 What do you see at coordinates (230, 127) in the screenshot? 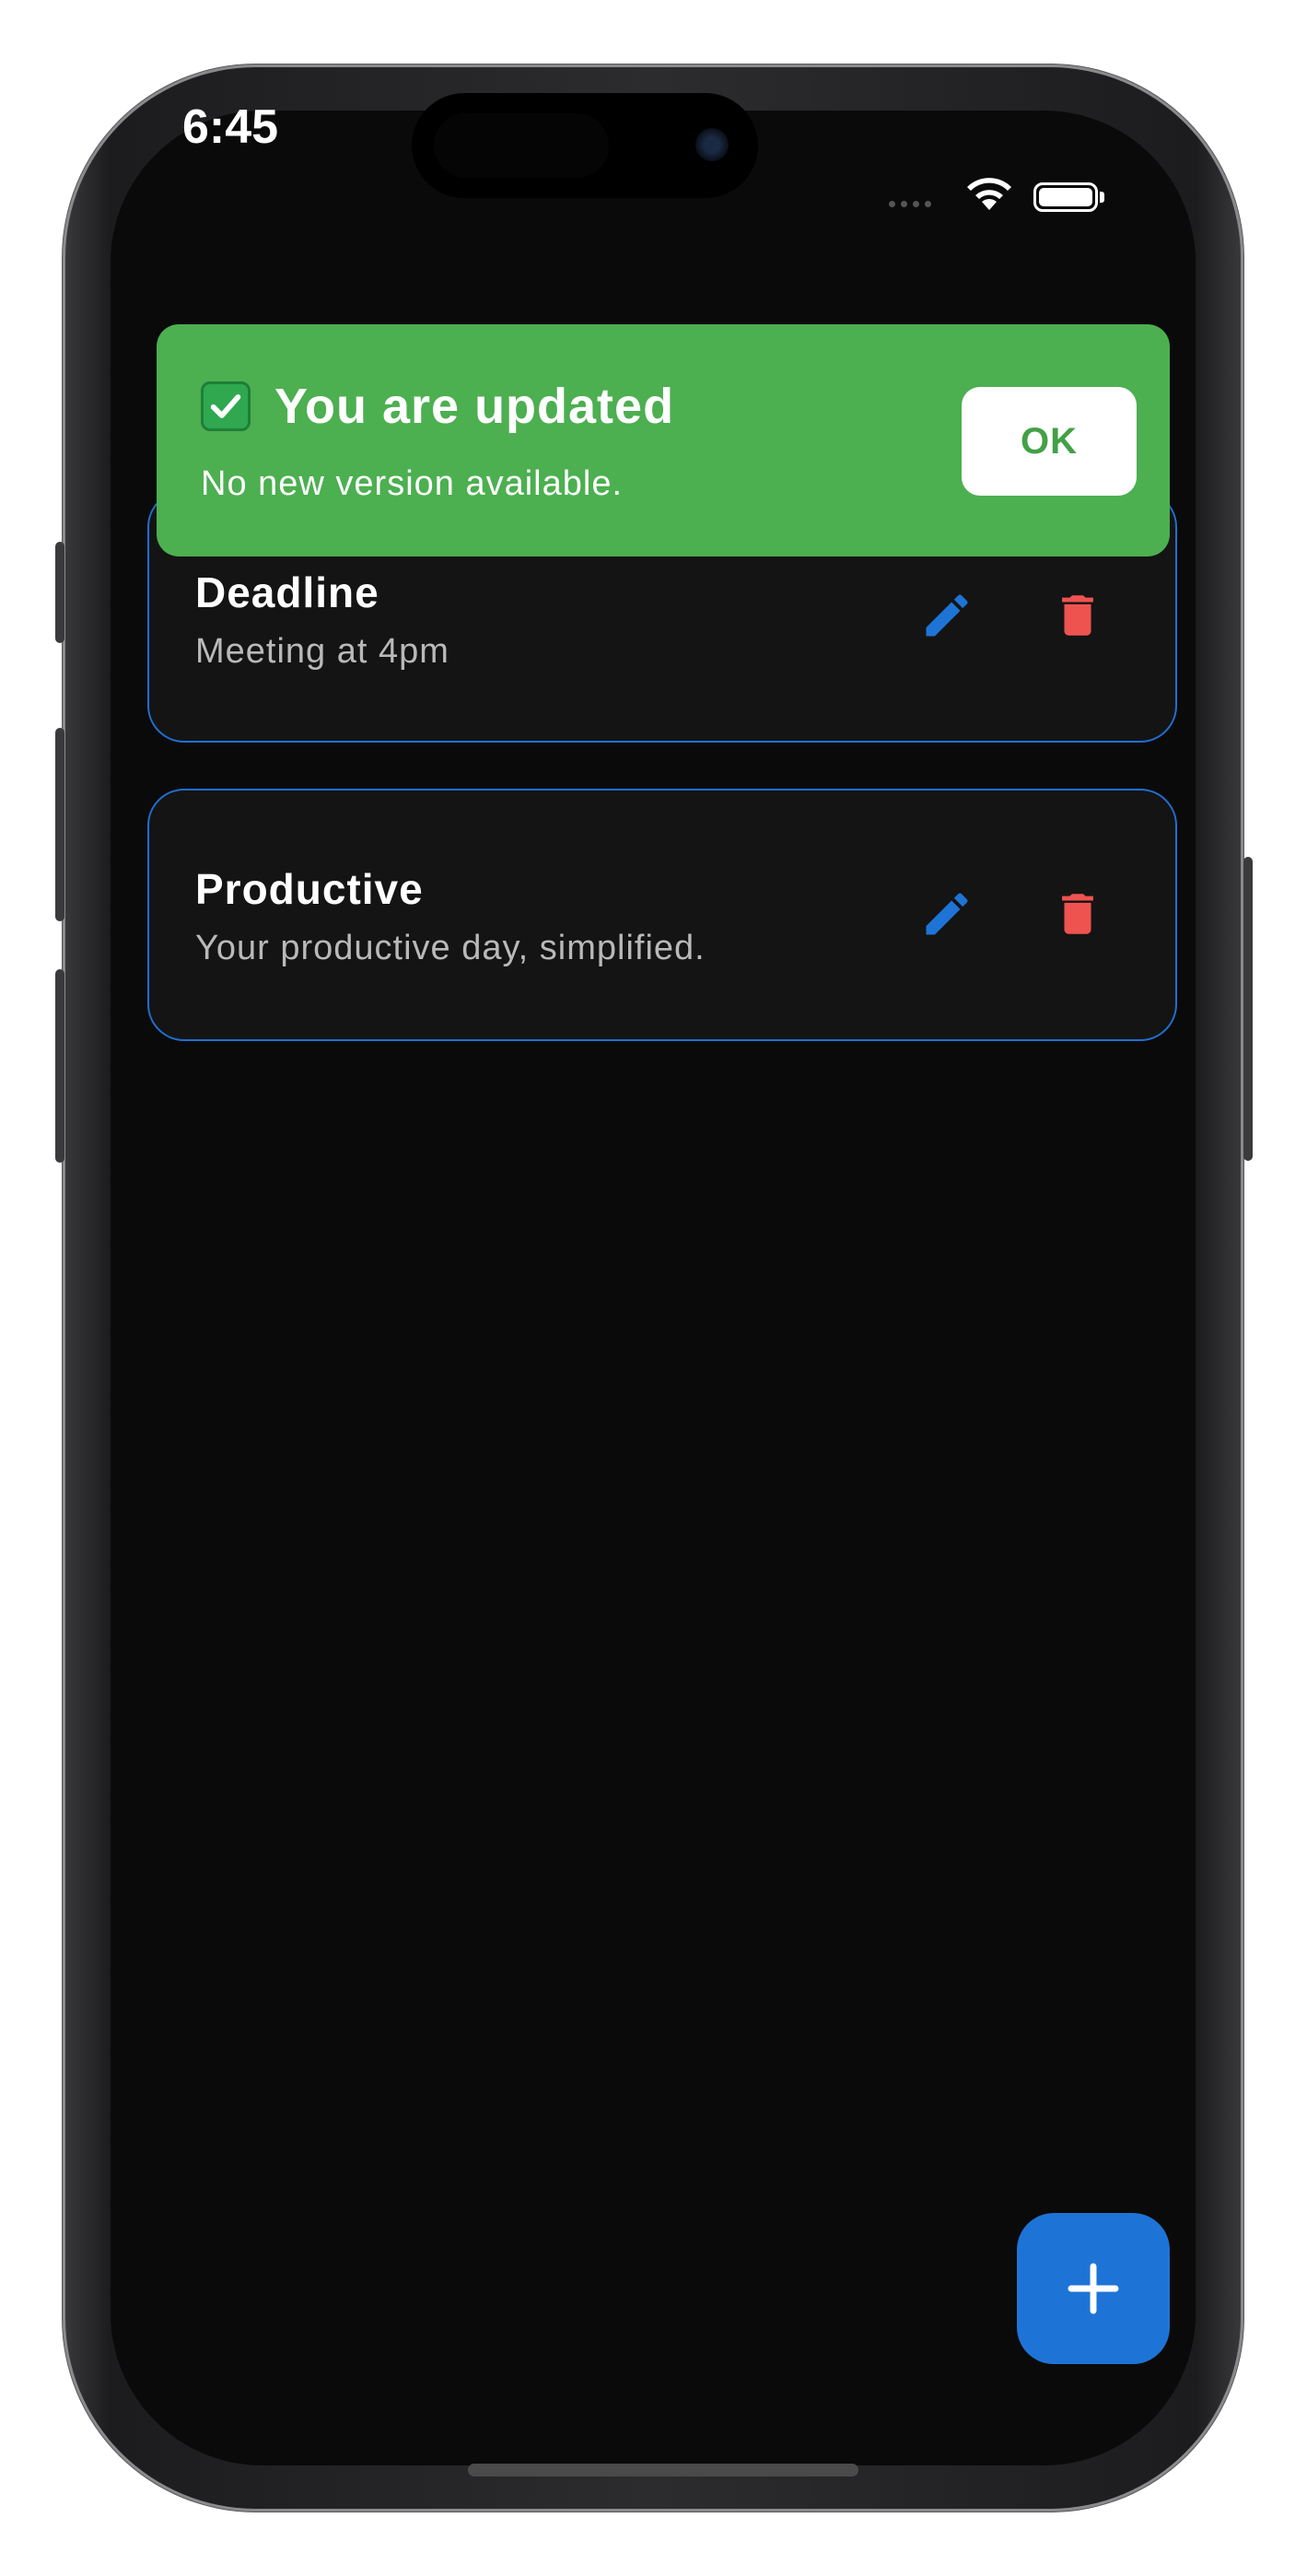
I see `status-time: 6:45` at bounding box center [230, 127].